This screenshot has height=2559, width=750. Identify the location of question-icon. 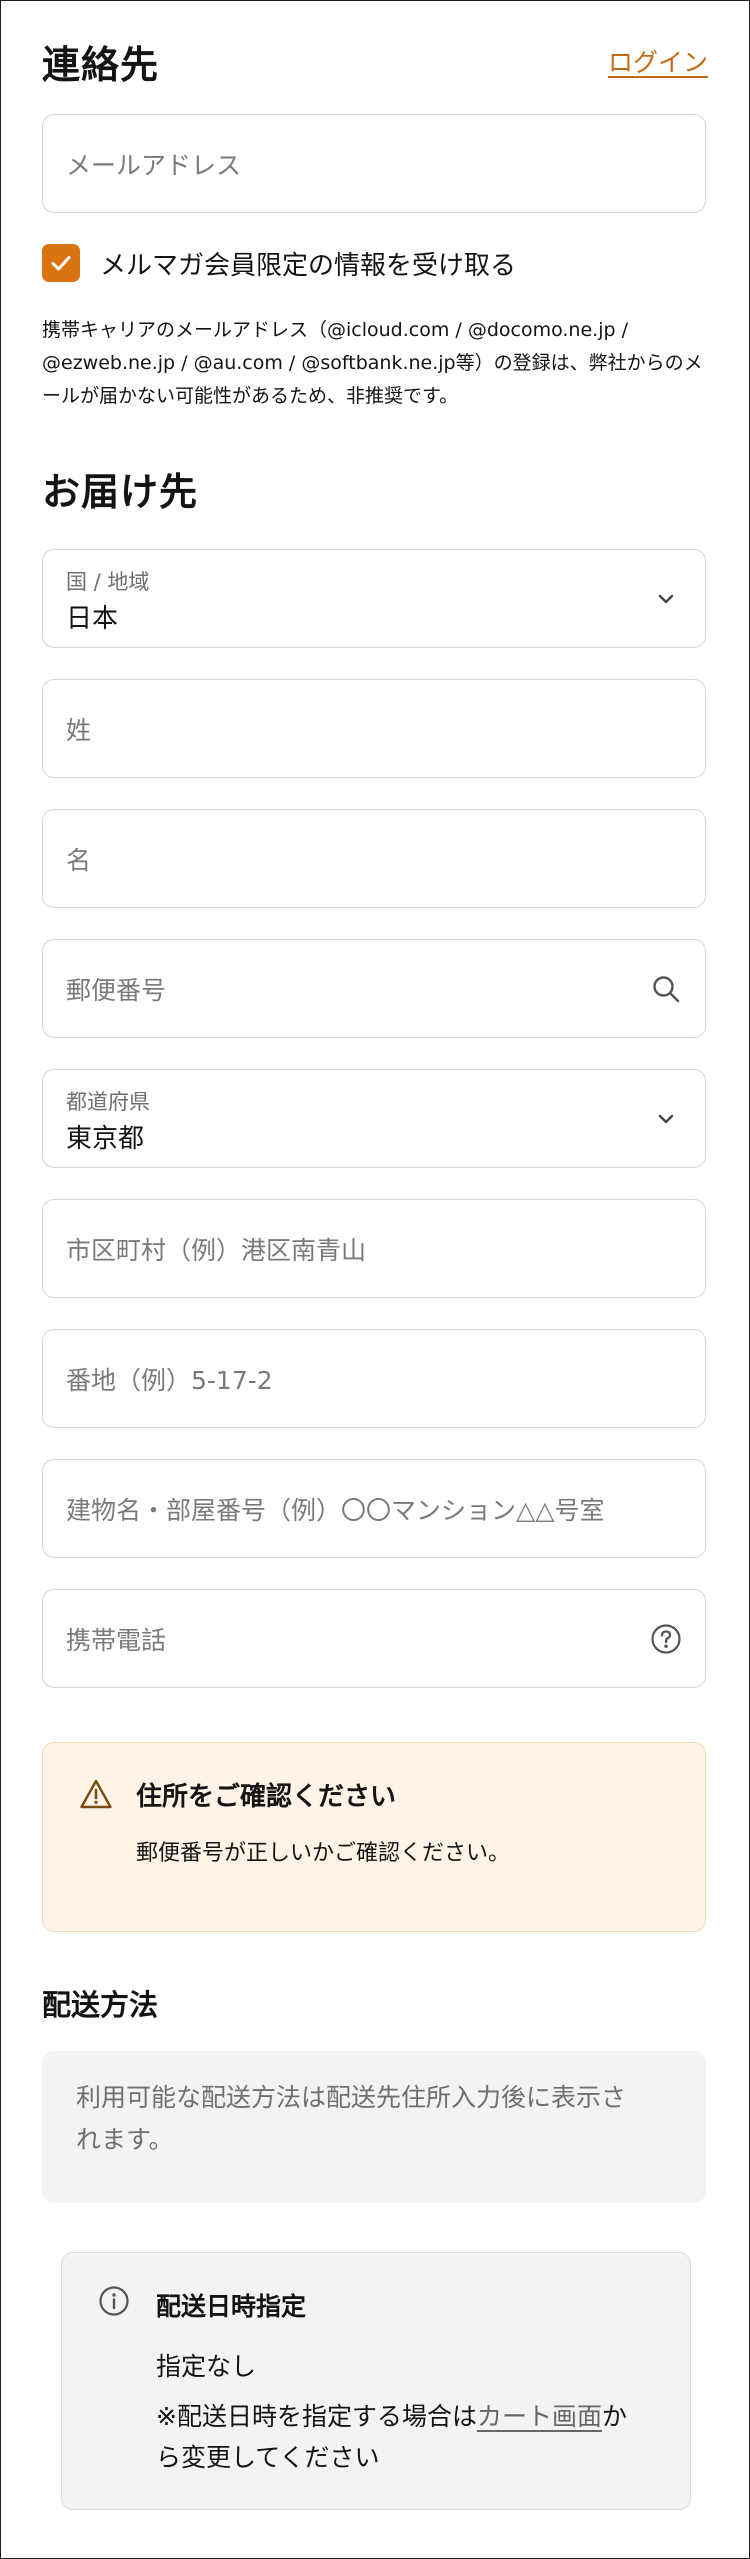
(666, 1639).